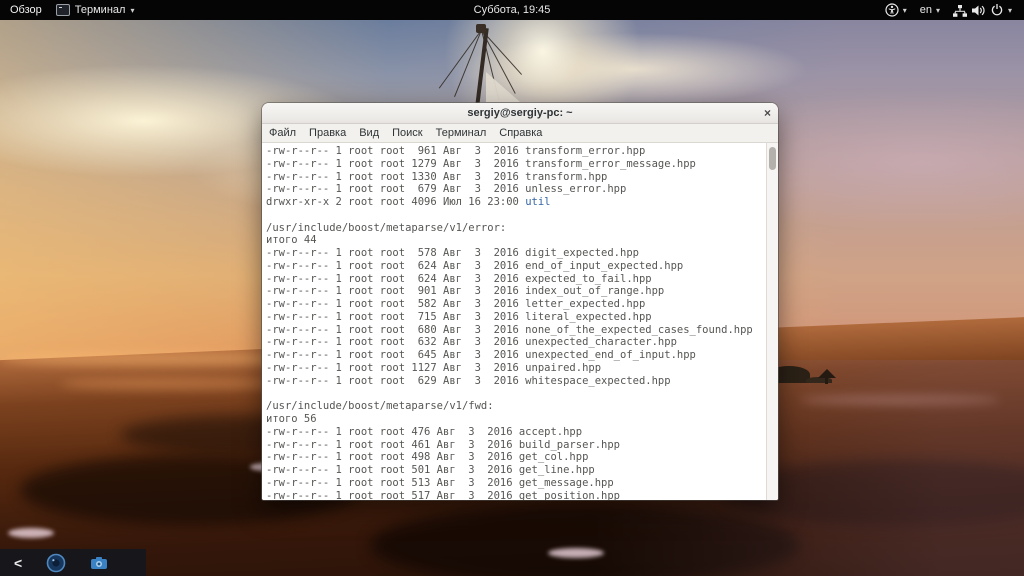  I want to click on menu-help: Справка, so click(520, 133).